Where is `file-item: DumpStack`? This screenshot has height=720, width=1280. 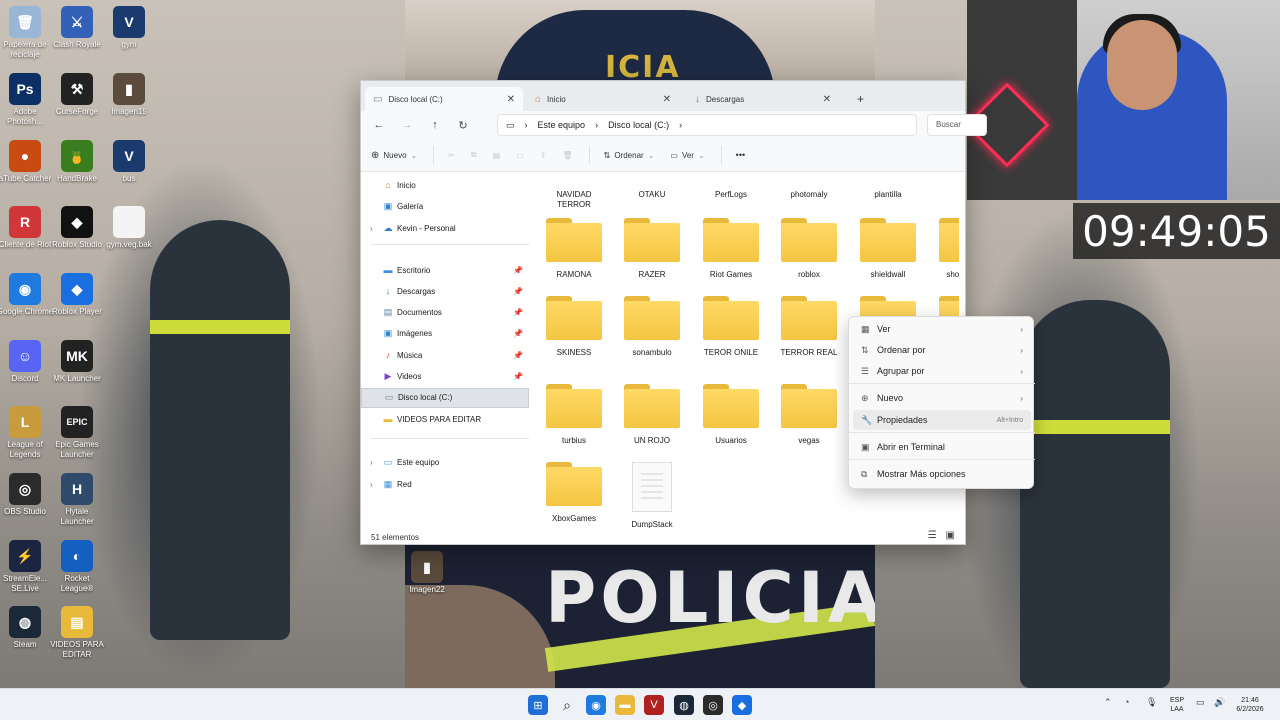 file-item: DumpStack is located at coordinates (652, 495).